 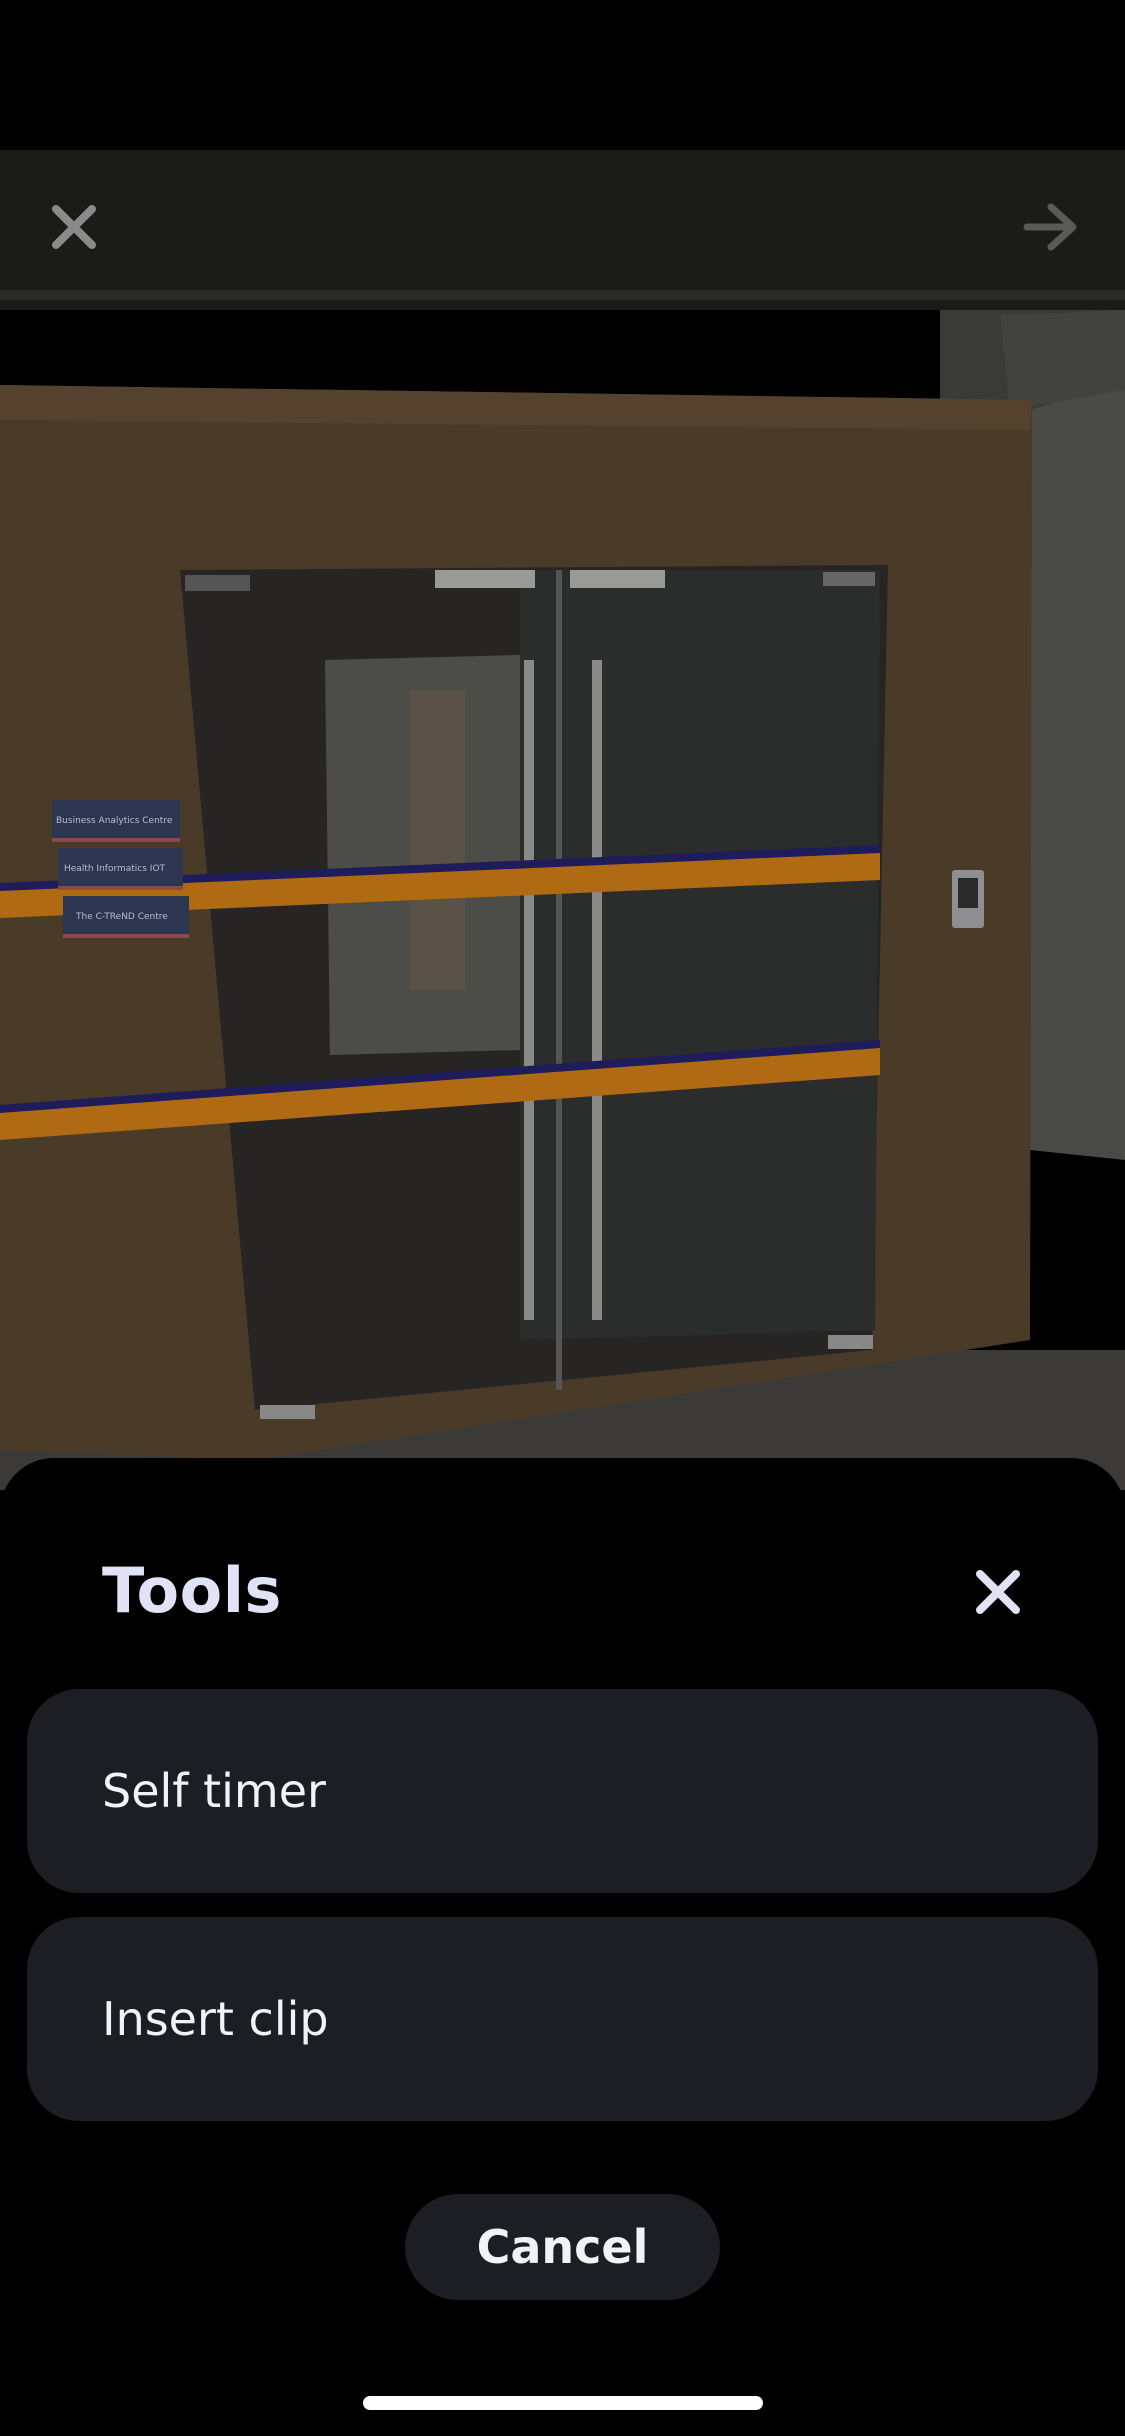 I want to click on home-indicator, so click(x=563, y=2403).